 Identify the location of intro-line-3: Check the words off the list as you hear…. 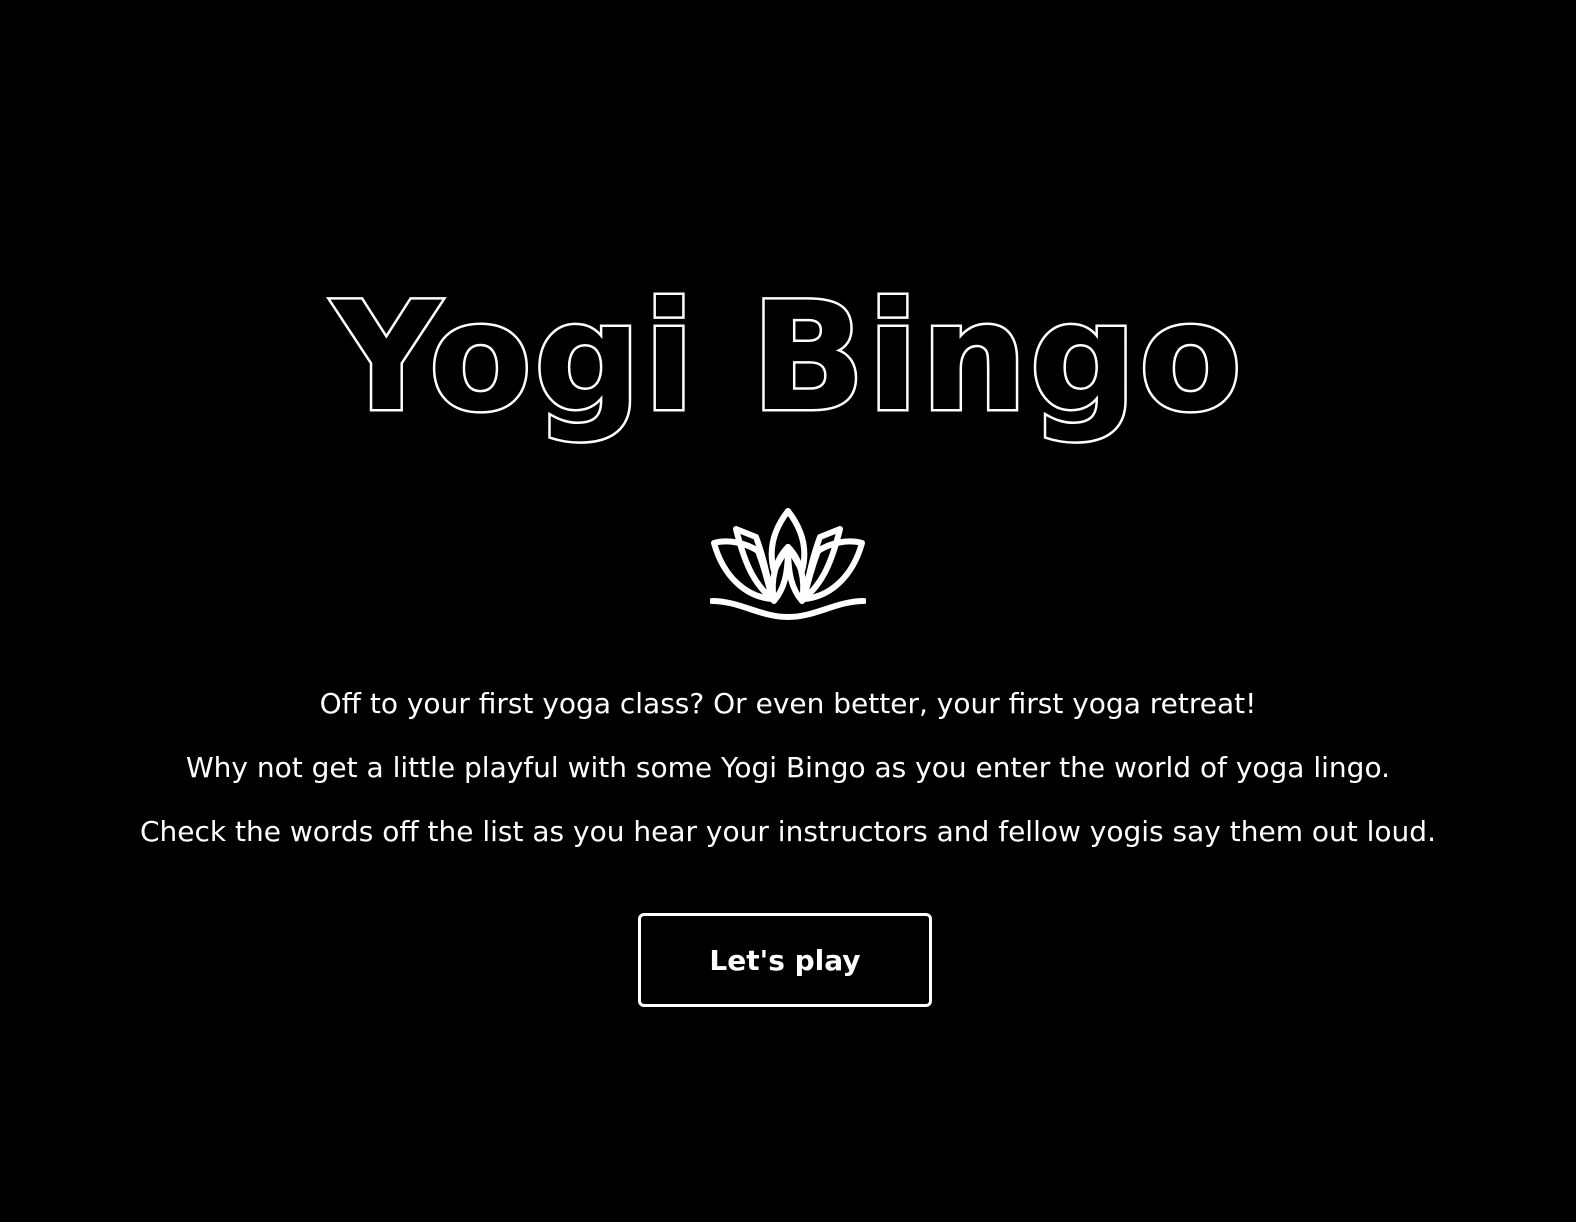
(788, 831).